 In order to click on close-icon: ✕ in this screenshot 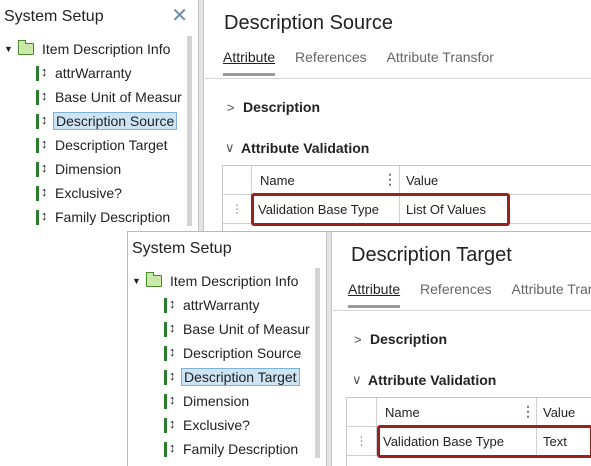, I will do `click(179, 16)`.